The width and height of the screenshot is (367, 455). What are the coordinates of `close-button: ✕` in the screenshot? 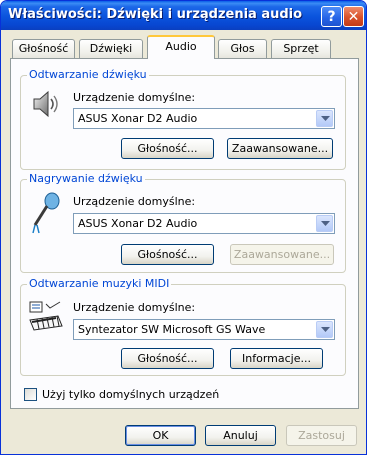 It's located at (353, 16).